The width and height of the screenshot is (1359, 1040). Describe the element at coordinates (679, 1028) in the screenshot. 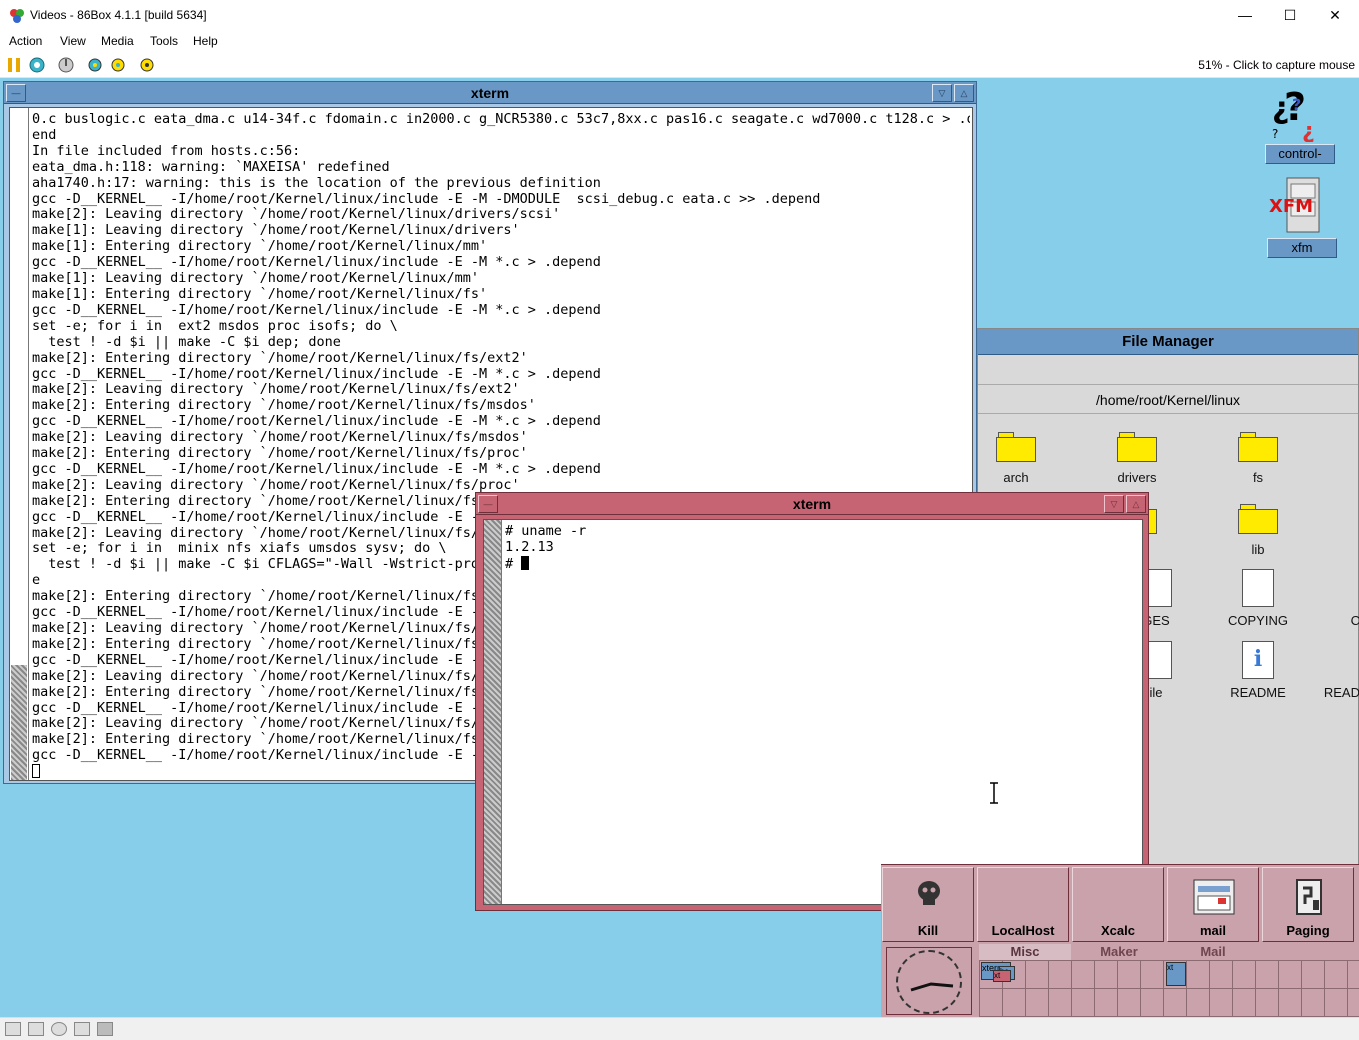

I see `status-bar` at that location.